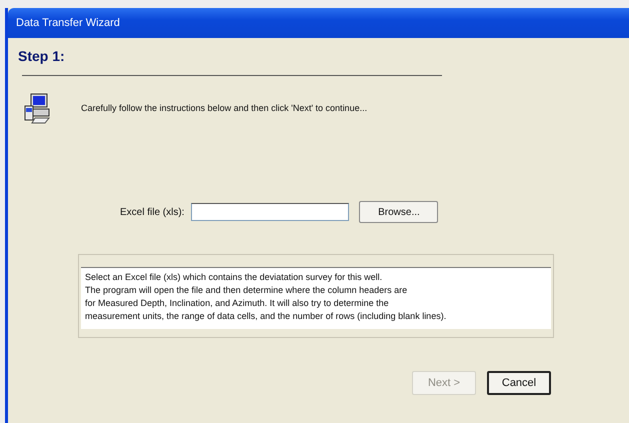 The width and height of the screenshot is (629, 423). What do you see at coordinates (519, 383) in the screenshot?
I see `cancel-button: Cancel` at bounding box center [519, 383].